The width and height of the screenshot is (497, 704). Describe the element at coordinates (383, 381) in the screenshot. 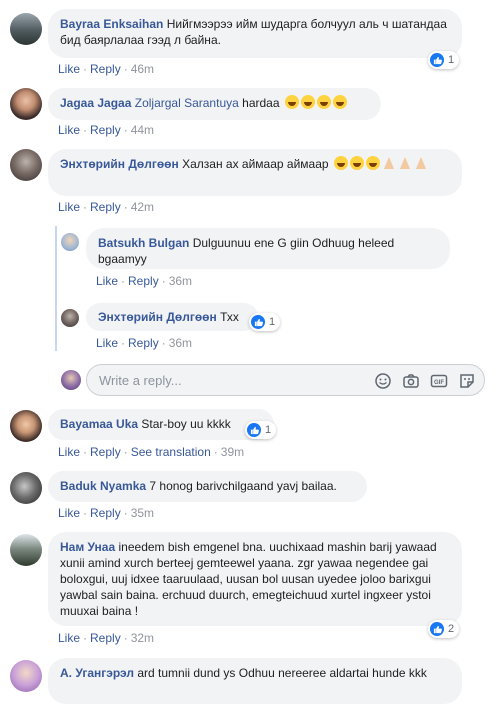

I see `smiley-icon` at that location.